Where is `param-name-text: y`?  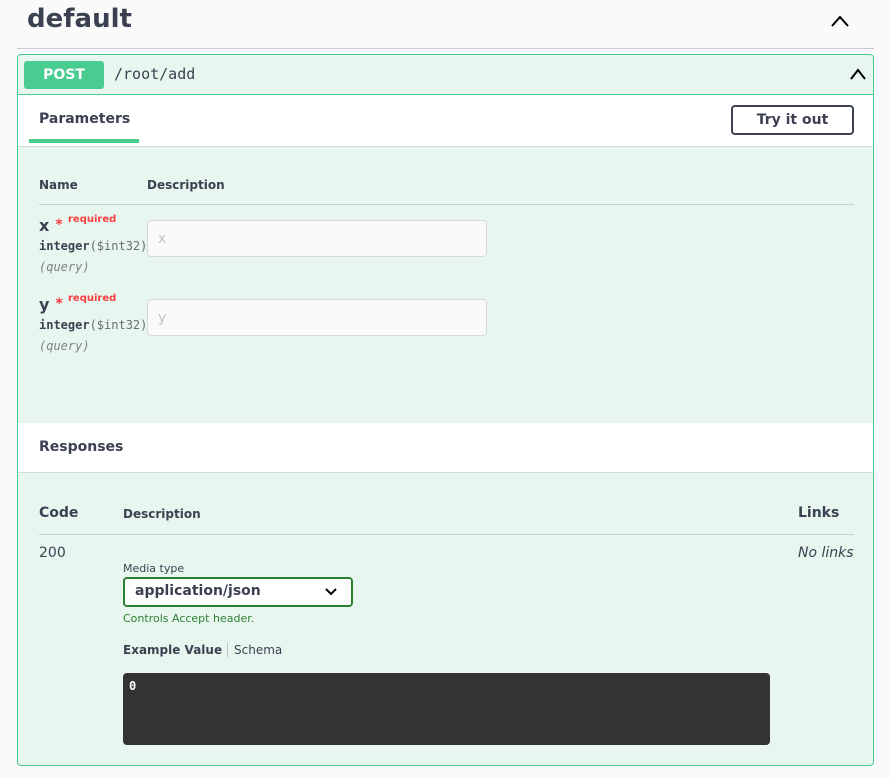 param-name-text: y is located at coordinates (44, 304).